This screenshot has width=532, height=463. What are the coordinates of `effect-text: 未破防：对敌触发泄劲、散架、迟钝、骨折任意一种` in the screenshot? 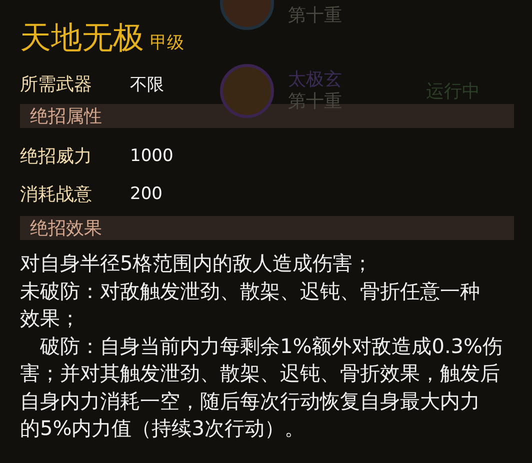 It's located at (250, 291).